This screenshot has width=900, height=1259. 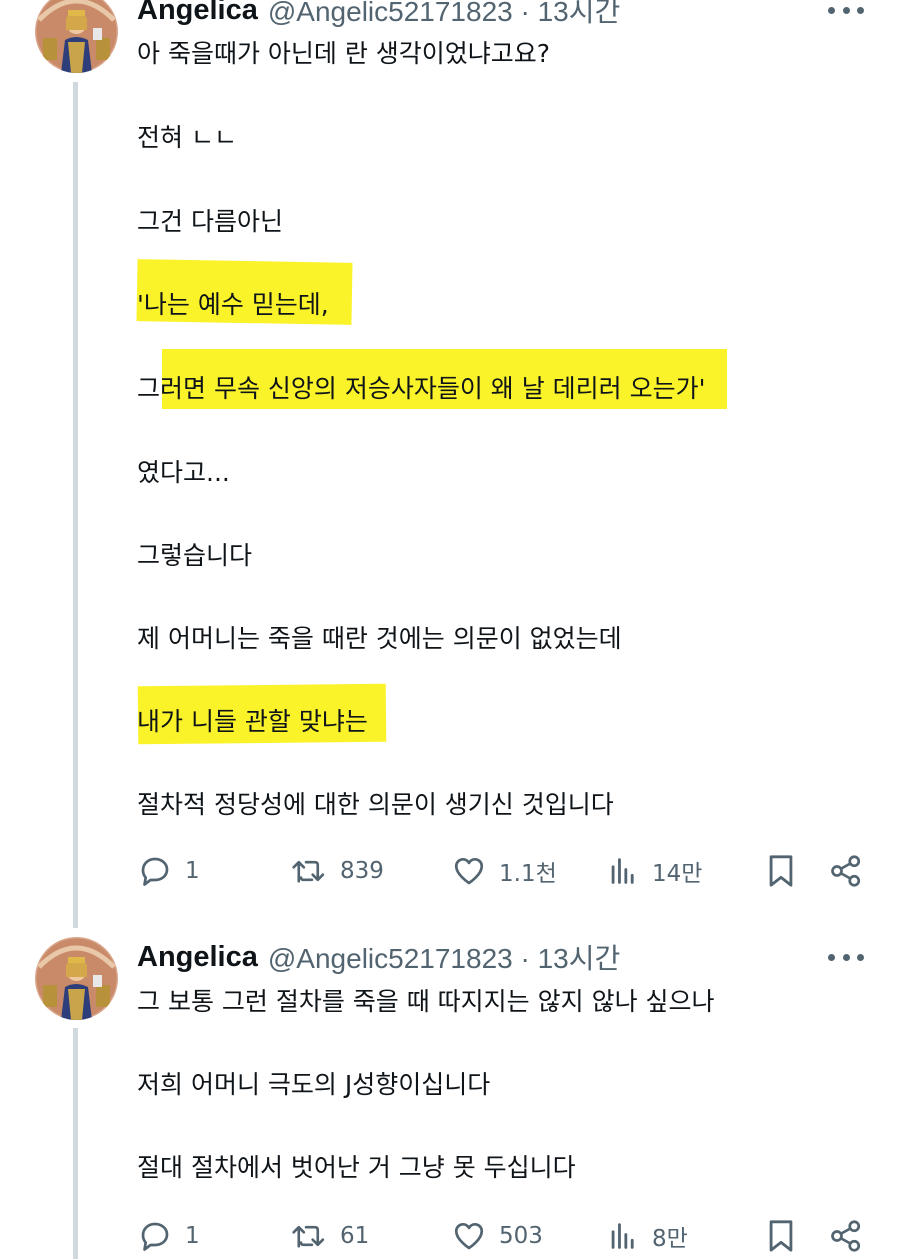 I want to click on like-count: 1.1천, so click(x=528, y=874).